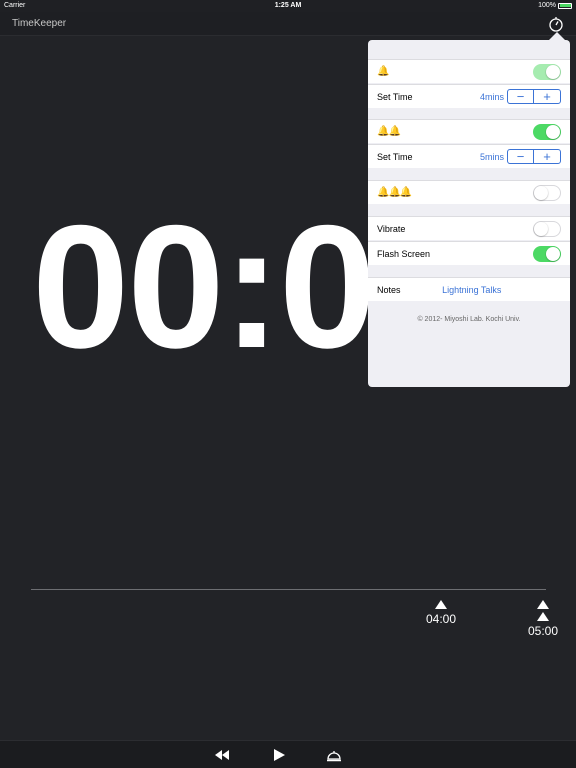 The image size is (576, 768). I want to click on marker-label: 04:00, so click(441, 619).